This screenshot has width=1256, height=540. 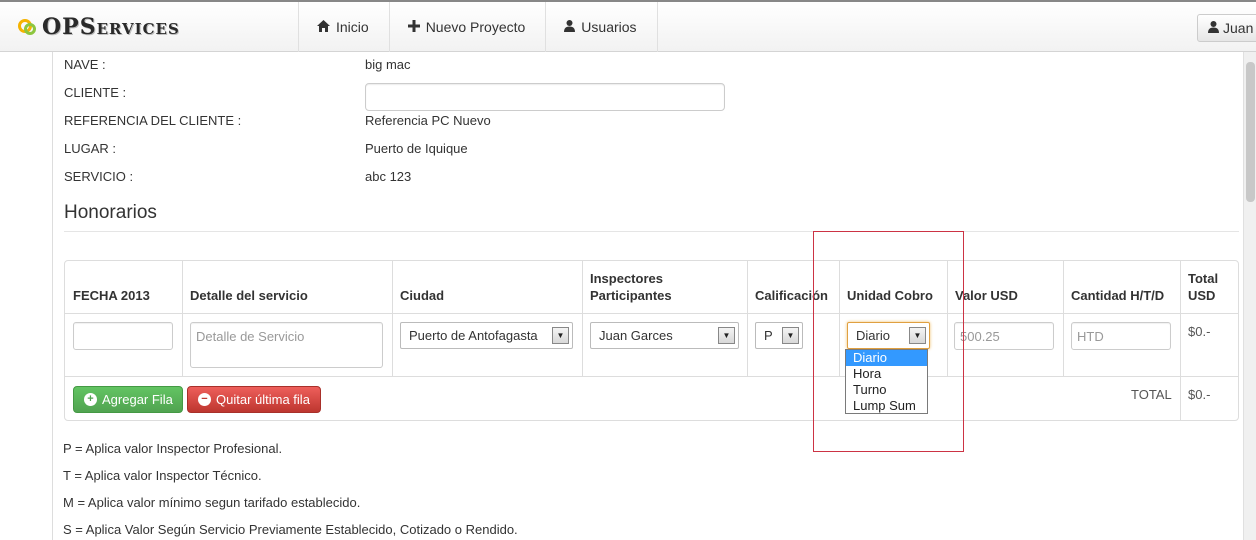 What do you see at coordinates (123, 336) in the screenshot?
I see `fecha-input` at bounding box center [123, 336].